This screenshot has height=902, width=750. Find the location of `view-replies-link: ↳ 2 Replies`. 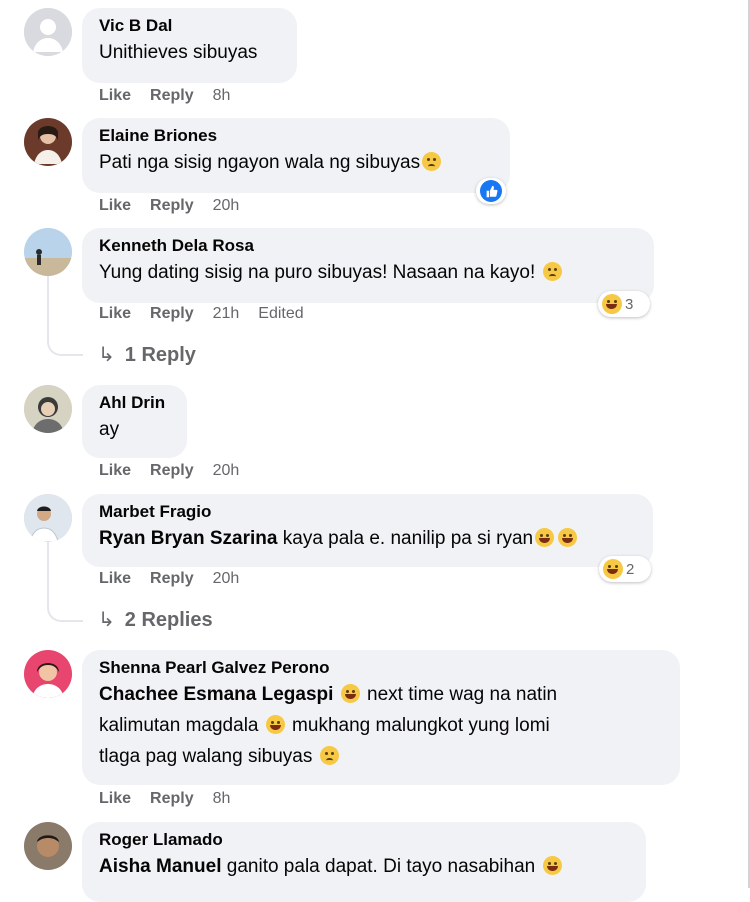

view-replies-link: ↳ 2 Replies is located at coordinates (155, 619).